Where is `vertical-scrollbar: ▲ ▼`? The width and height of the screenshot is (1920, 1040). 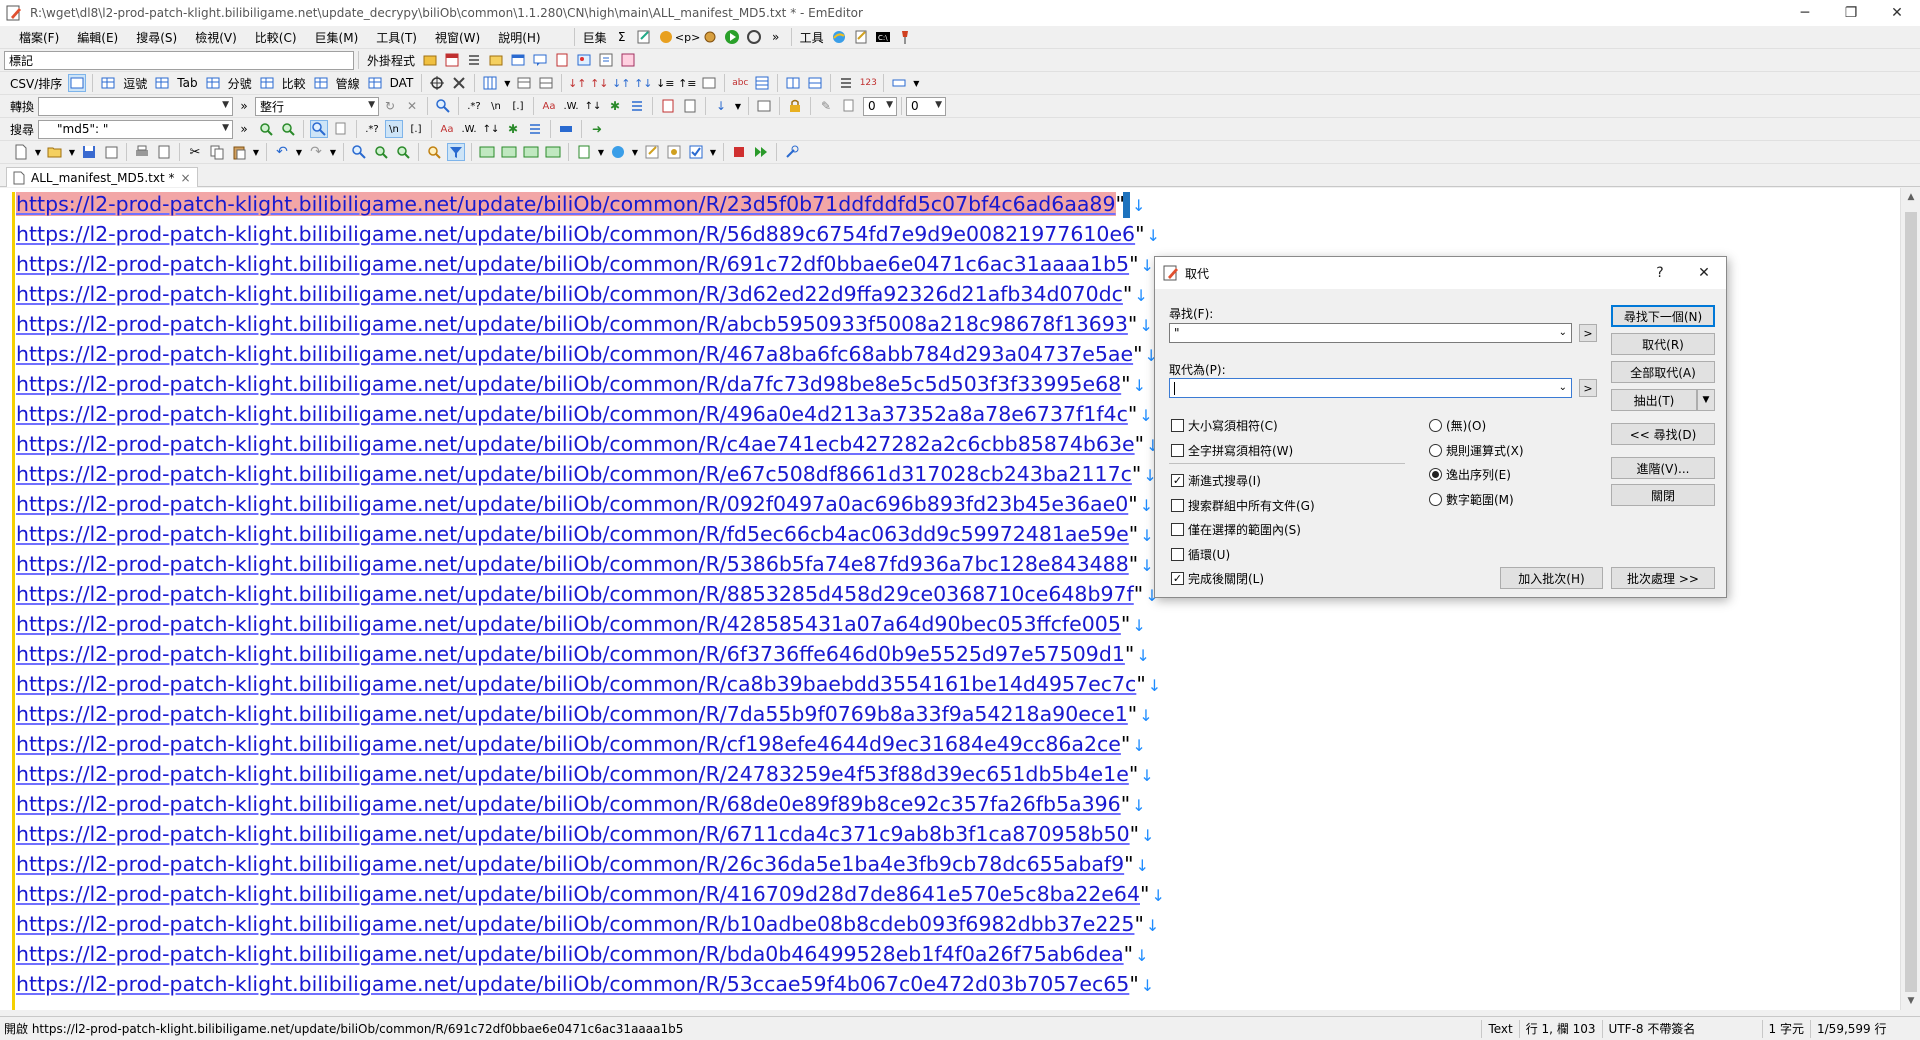
vertical-scrollbar: ▲ ▼ is located at coordinates (1910, 599).